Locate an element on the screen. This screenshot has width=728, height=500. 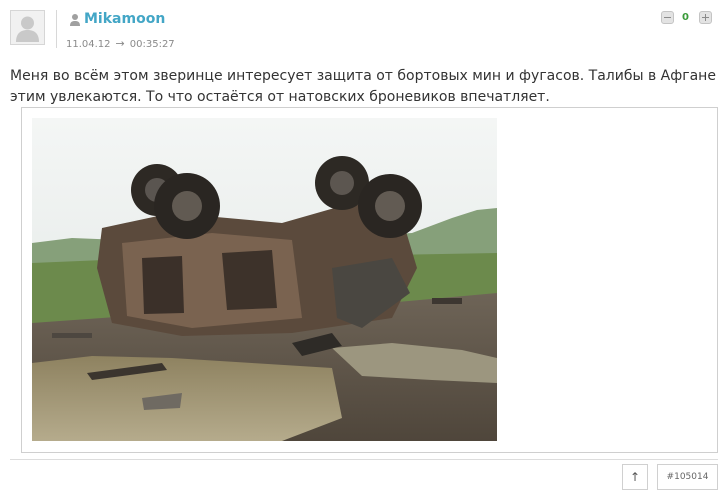
avatar-placeholder-icon is located at coordinates (27, 29).